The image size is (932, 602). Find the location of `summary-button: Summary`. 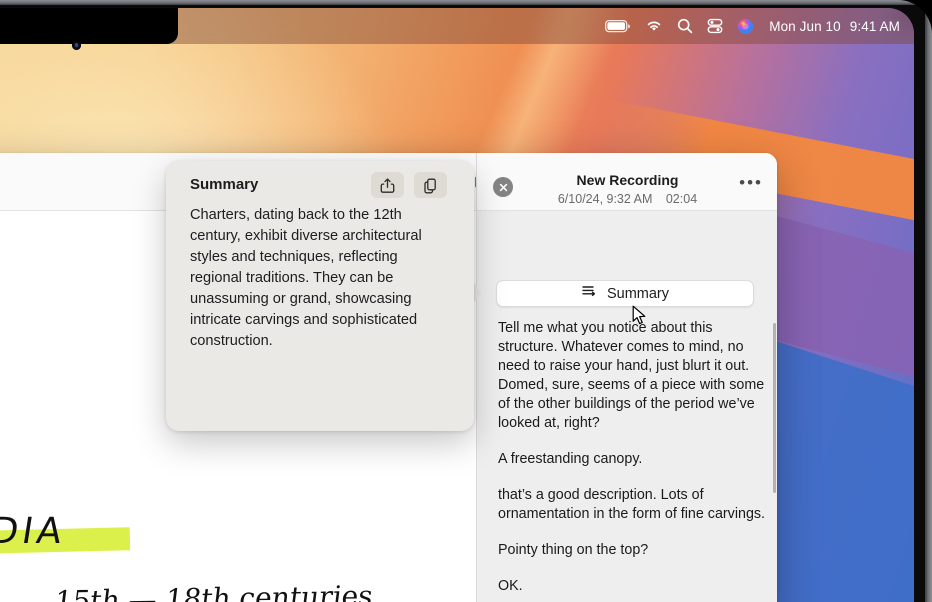

summary-button: Summary is located at coordinates (625, 293).